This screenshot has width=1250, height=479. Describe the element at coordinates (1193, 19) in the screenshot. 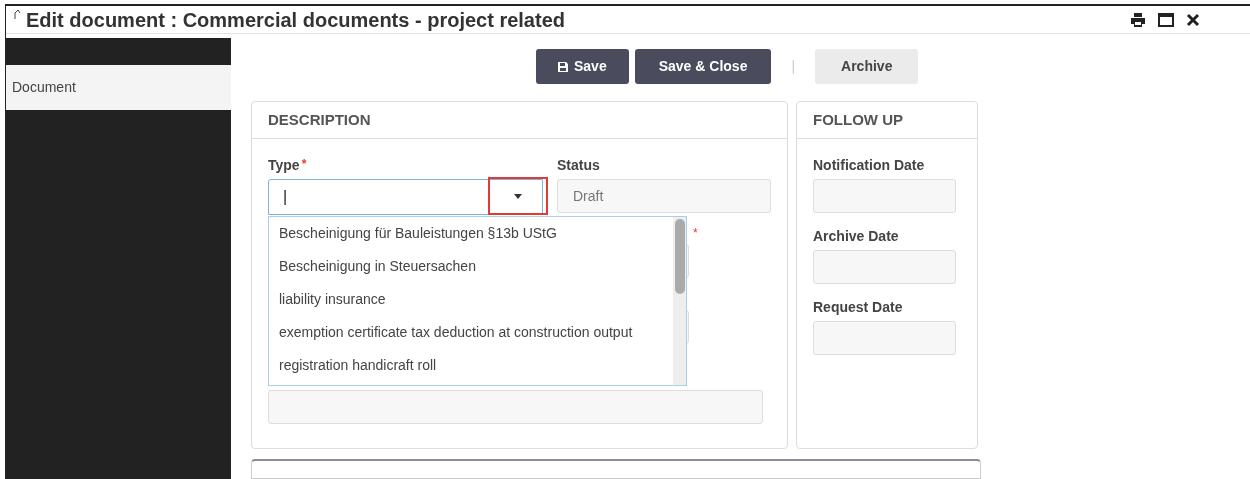

I see `close-icon` at that location.